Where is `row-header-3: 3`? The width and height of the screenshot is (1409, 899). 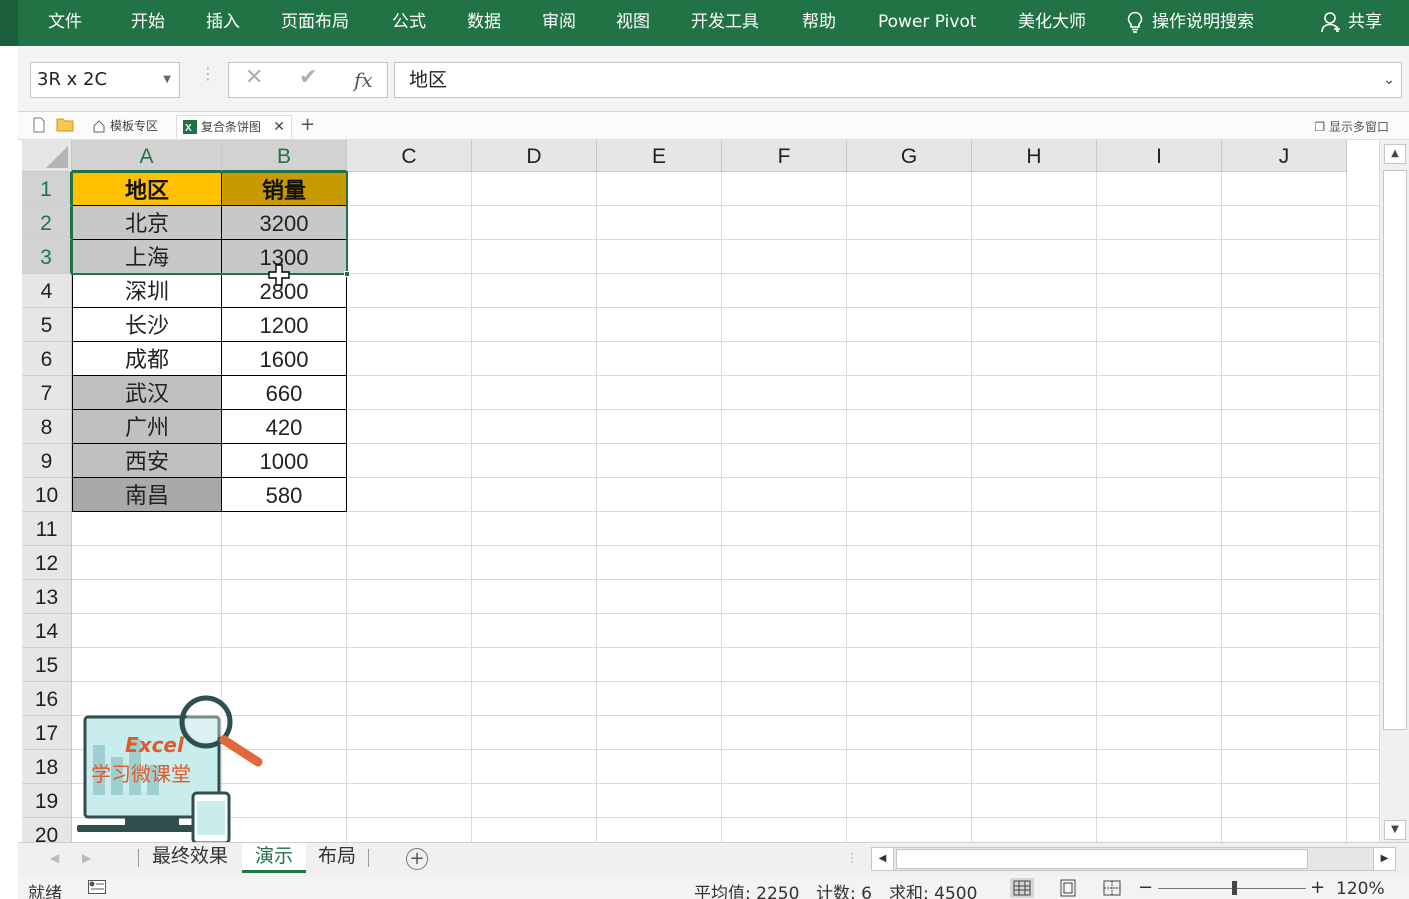
row-header-3: 3 is located at coordinates (47, 257).